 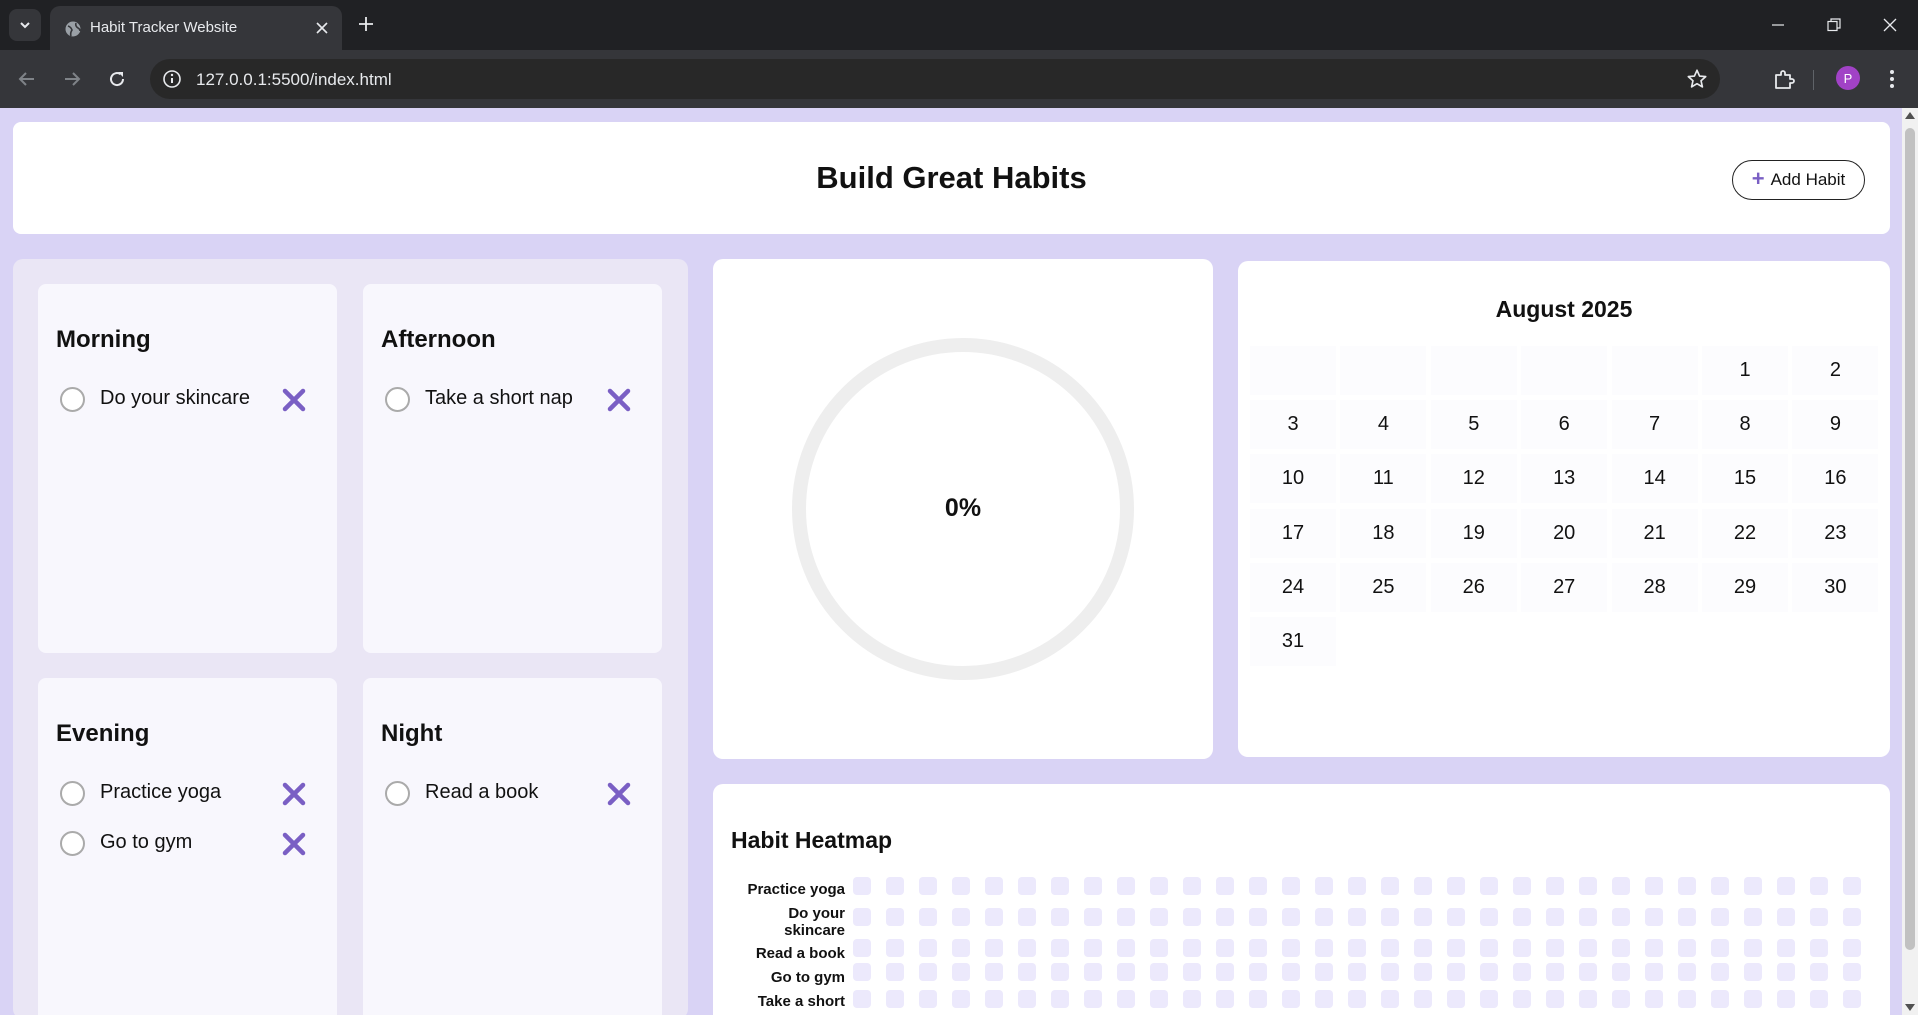 What do you see at coordinates (1564, 533) in the screenshot?
I see `calendar-day: 20` at bounding box center [1564, 533].